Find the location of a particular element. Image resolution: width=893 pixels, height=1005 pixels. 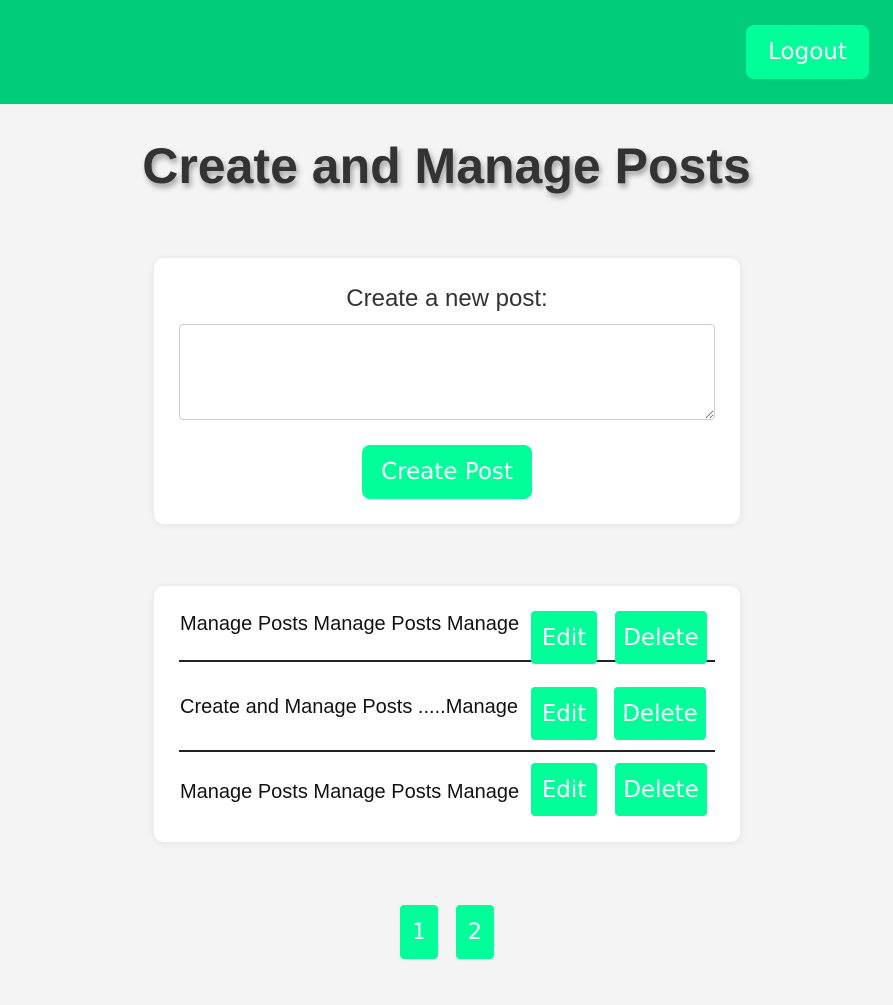

page-title: Create and Manage Posts is located at coordinates (446, 166).